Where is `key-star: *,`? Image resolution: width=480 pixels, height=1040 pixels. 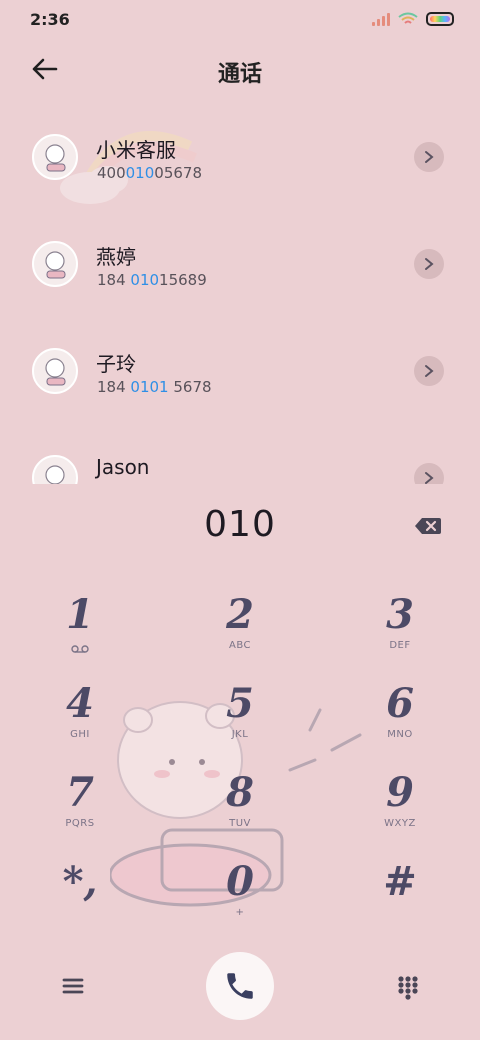
key-star: *, is located at coordinates (80, 899).